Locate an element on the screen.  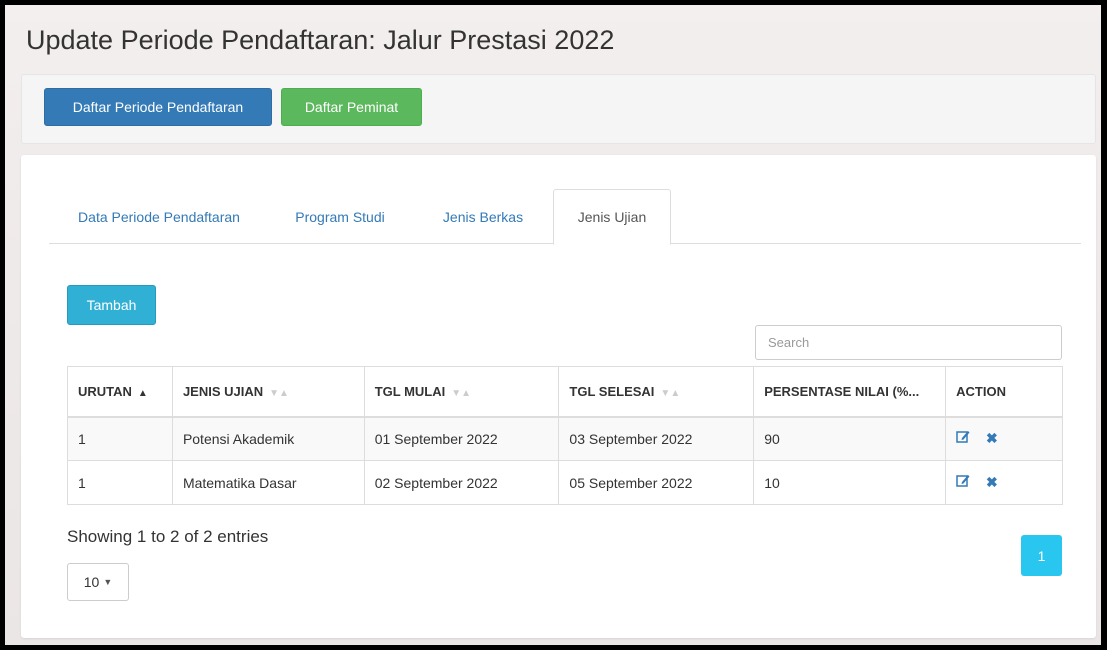
pagination-page-1: 1 is located at coordinates (1041, 555).